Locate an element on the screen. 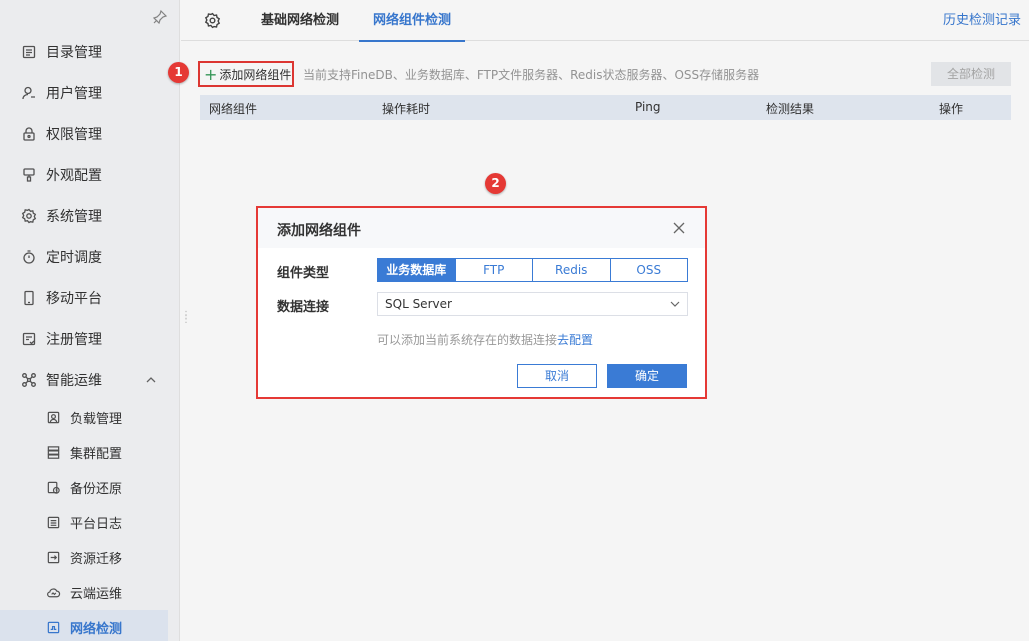 The width and height of the screenshot is (1029, 641). cancel-button: 取消 is located at coordinates (557, 376).